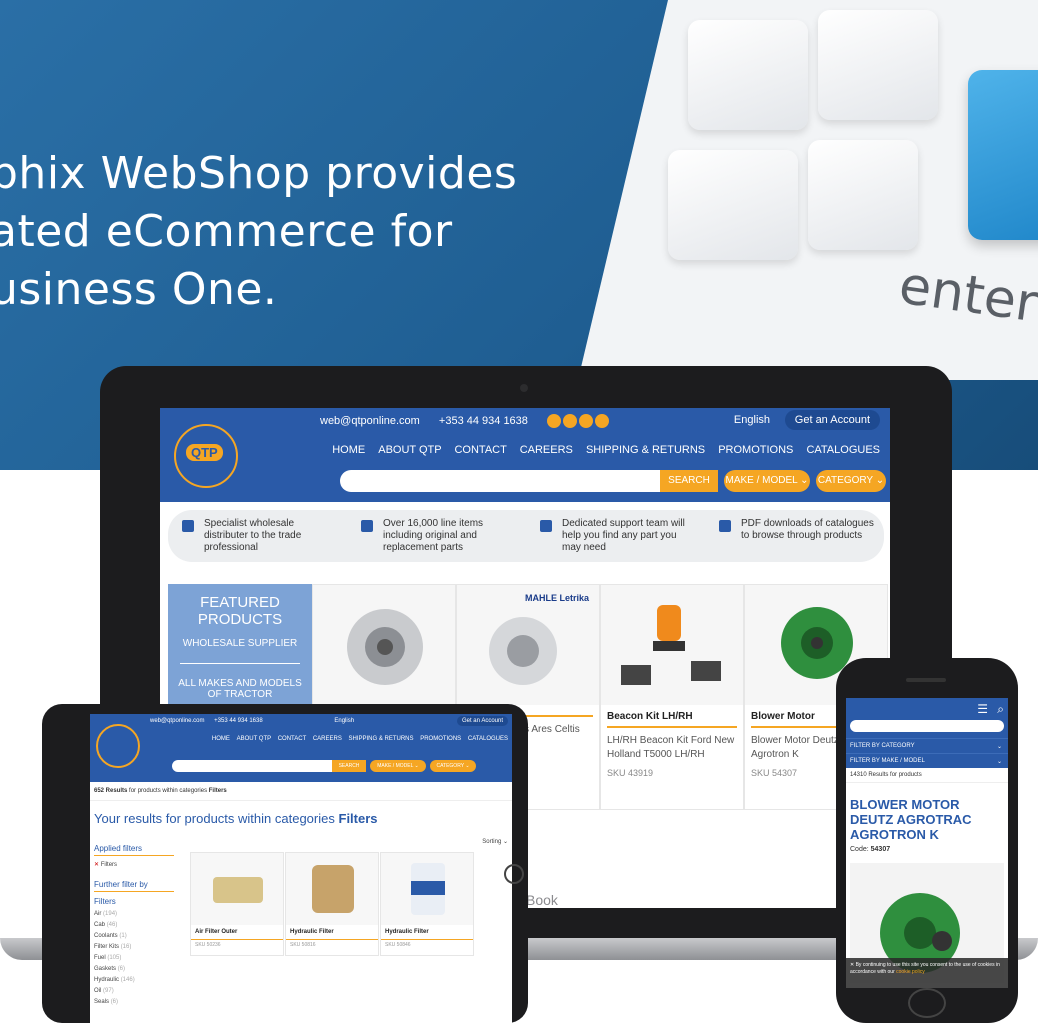 This screenshot has height=1023, width=1038. I want to click on filter-option: Oil (97), so click(134, 991).